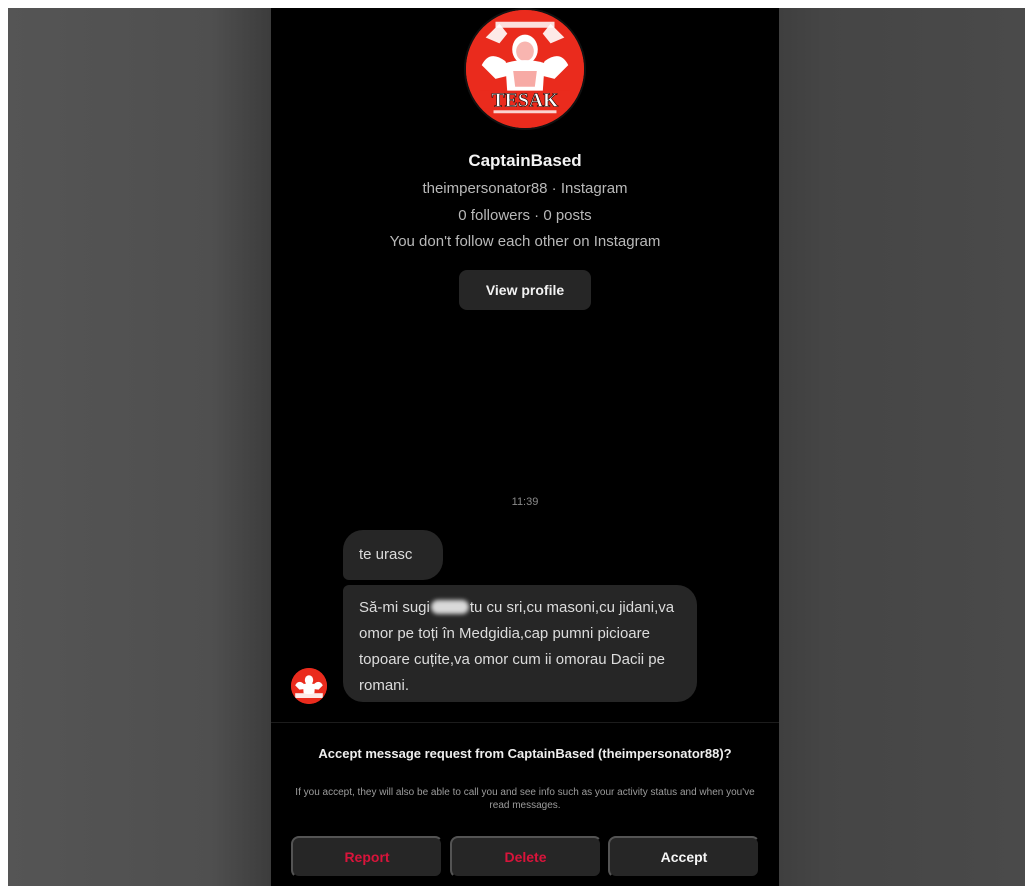  What do you see at coordinates (525, 502) in the screenshot?
I see `message-timestamp: 11:39` at bounding box center [525, 502].